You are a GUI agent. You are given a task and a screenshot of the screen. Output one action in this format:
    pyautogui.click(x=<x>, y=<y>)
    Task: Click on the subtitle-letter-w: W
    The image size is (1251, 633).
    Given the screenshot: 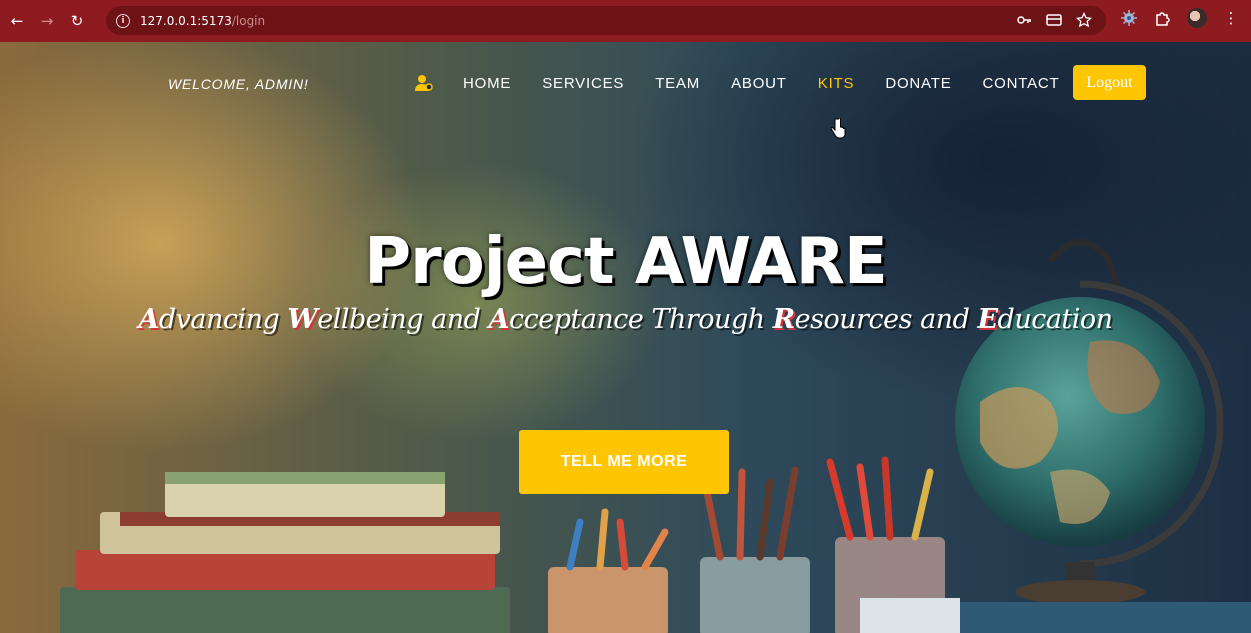 What is the action you would take?
    pyautogui.click(x=302, y=319)
    